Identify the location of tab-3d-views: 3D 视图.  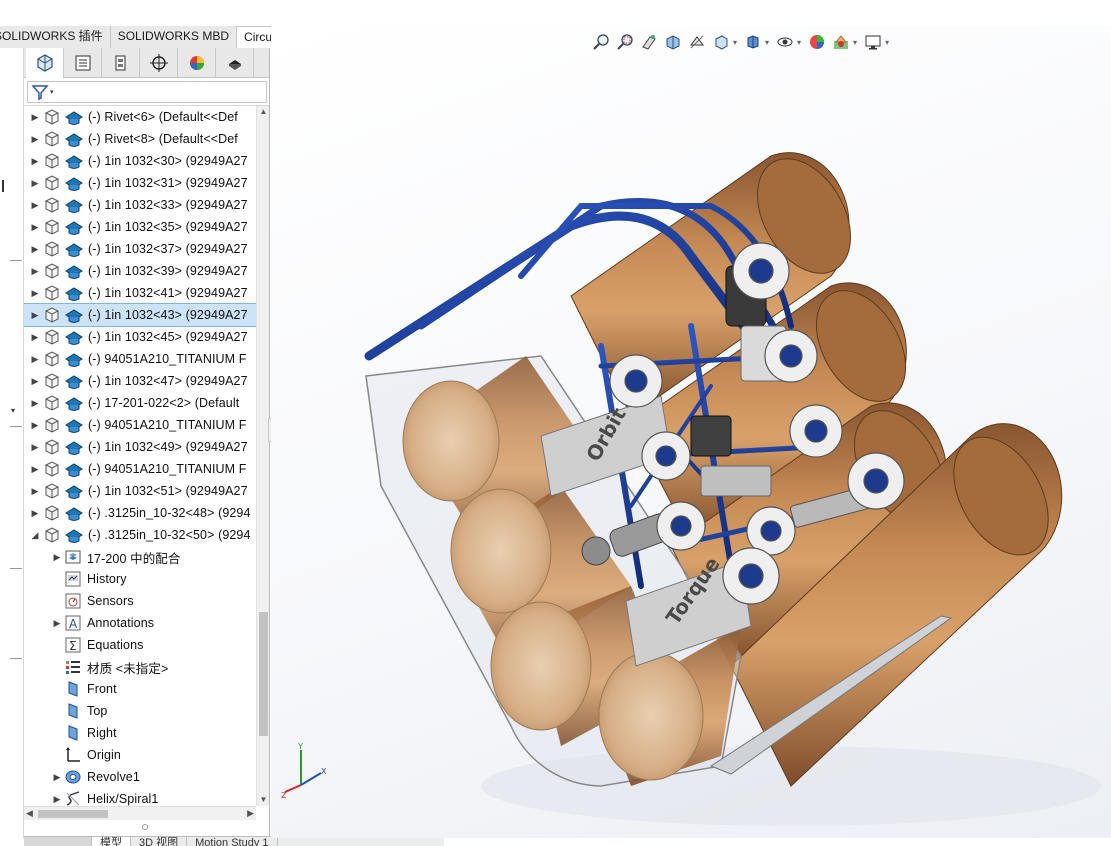
(159, 841).